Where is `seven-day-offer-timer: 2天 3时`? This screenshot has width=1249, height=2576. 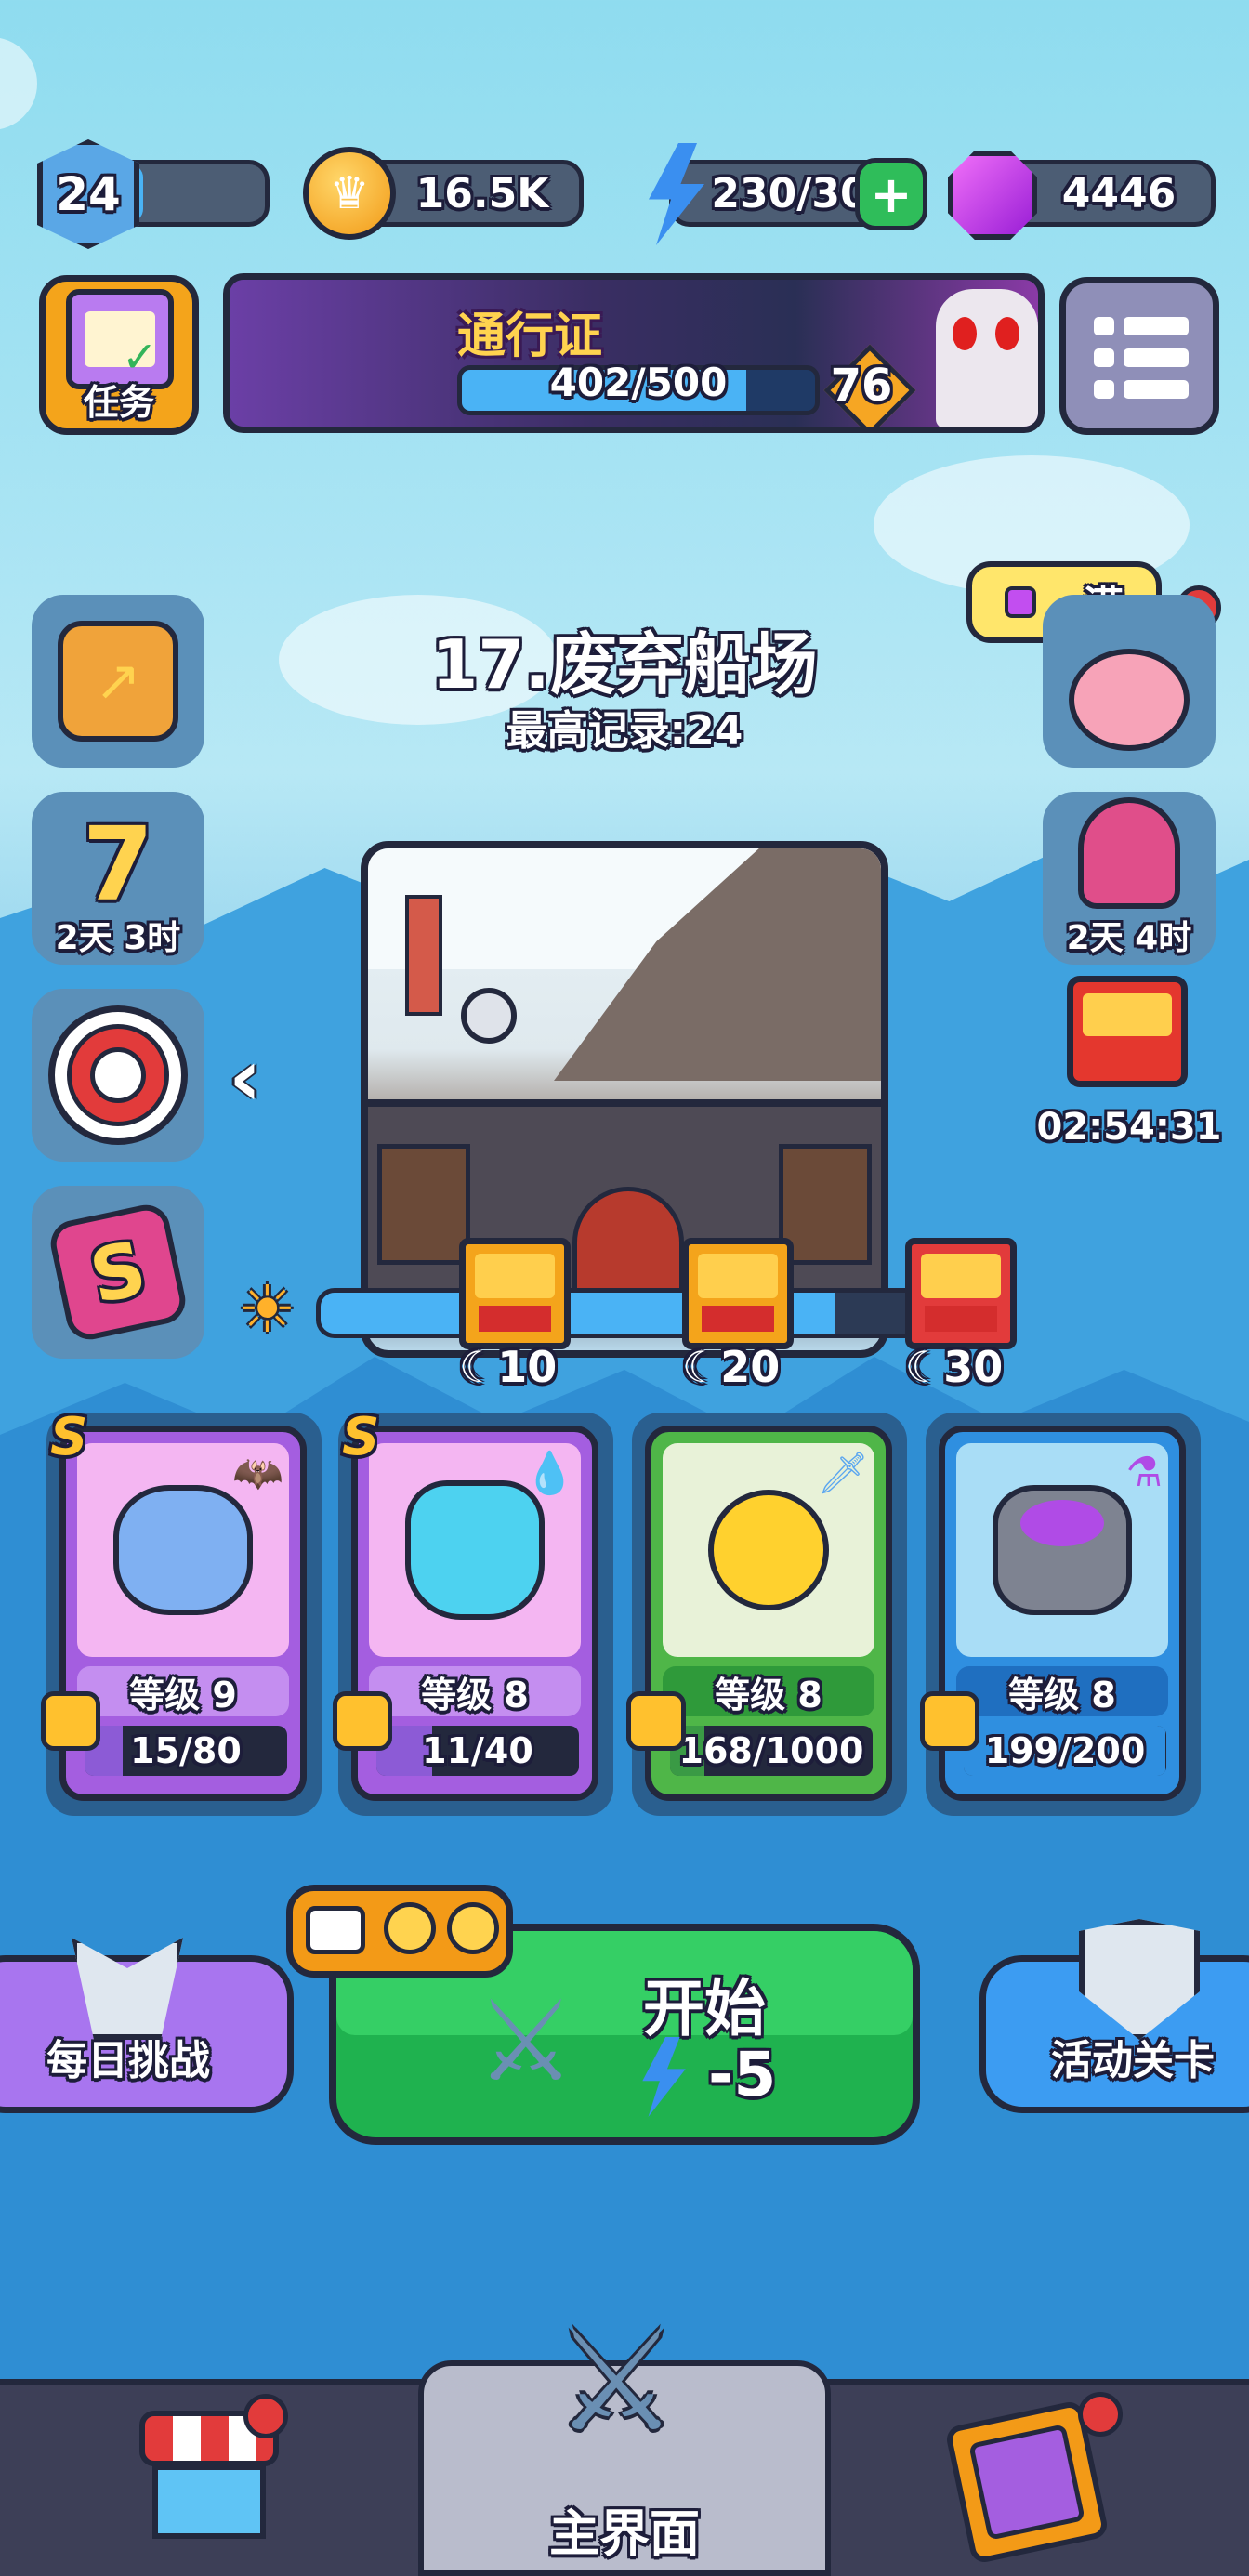
seven-day-offer-timer: 2天 3时 is located at coordinates (118, 938).